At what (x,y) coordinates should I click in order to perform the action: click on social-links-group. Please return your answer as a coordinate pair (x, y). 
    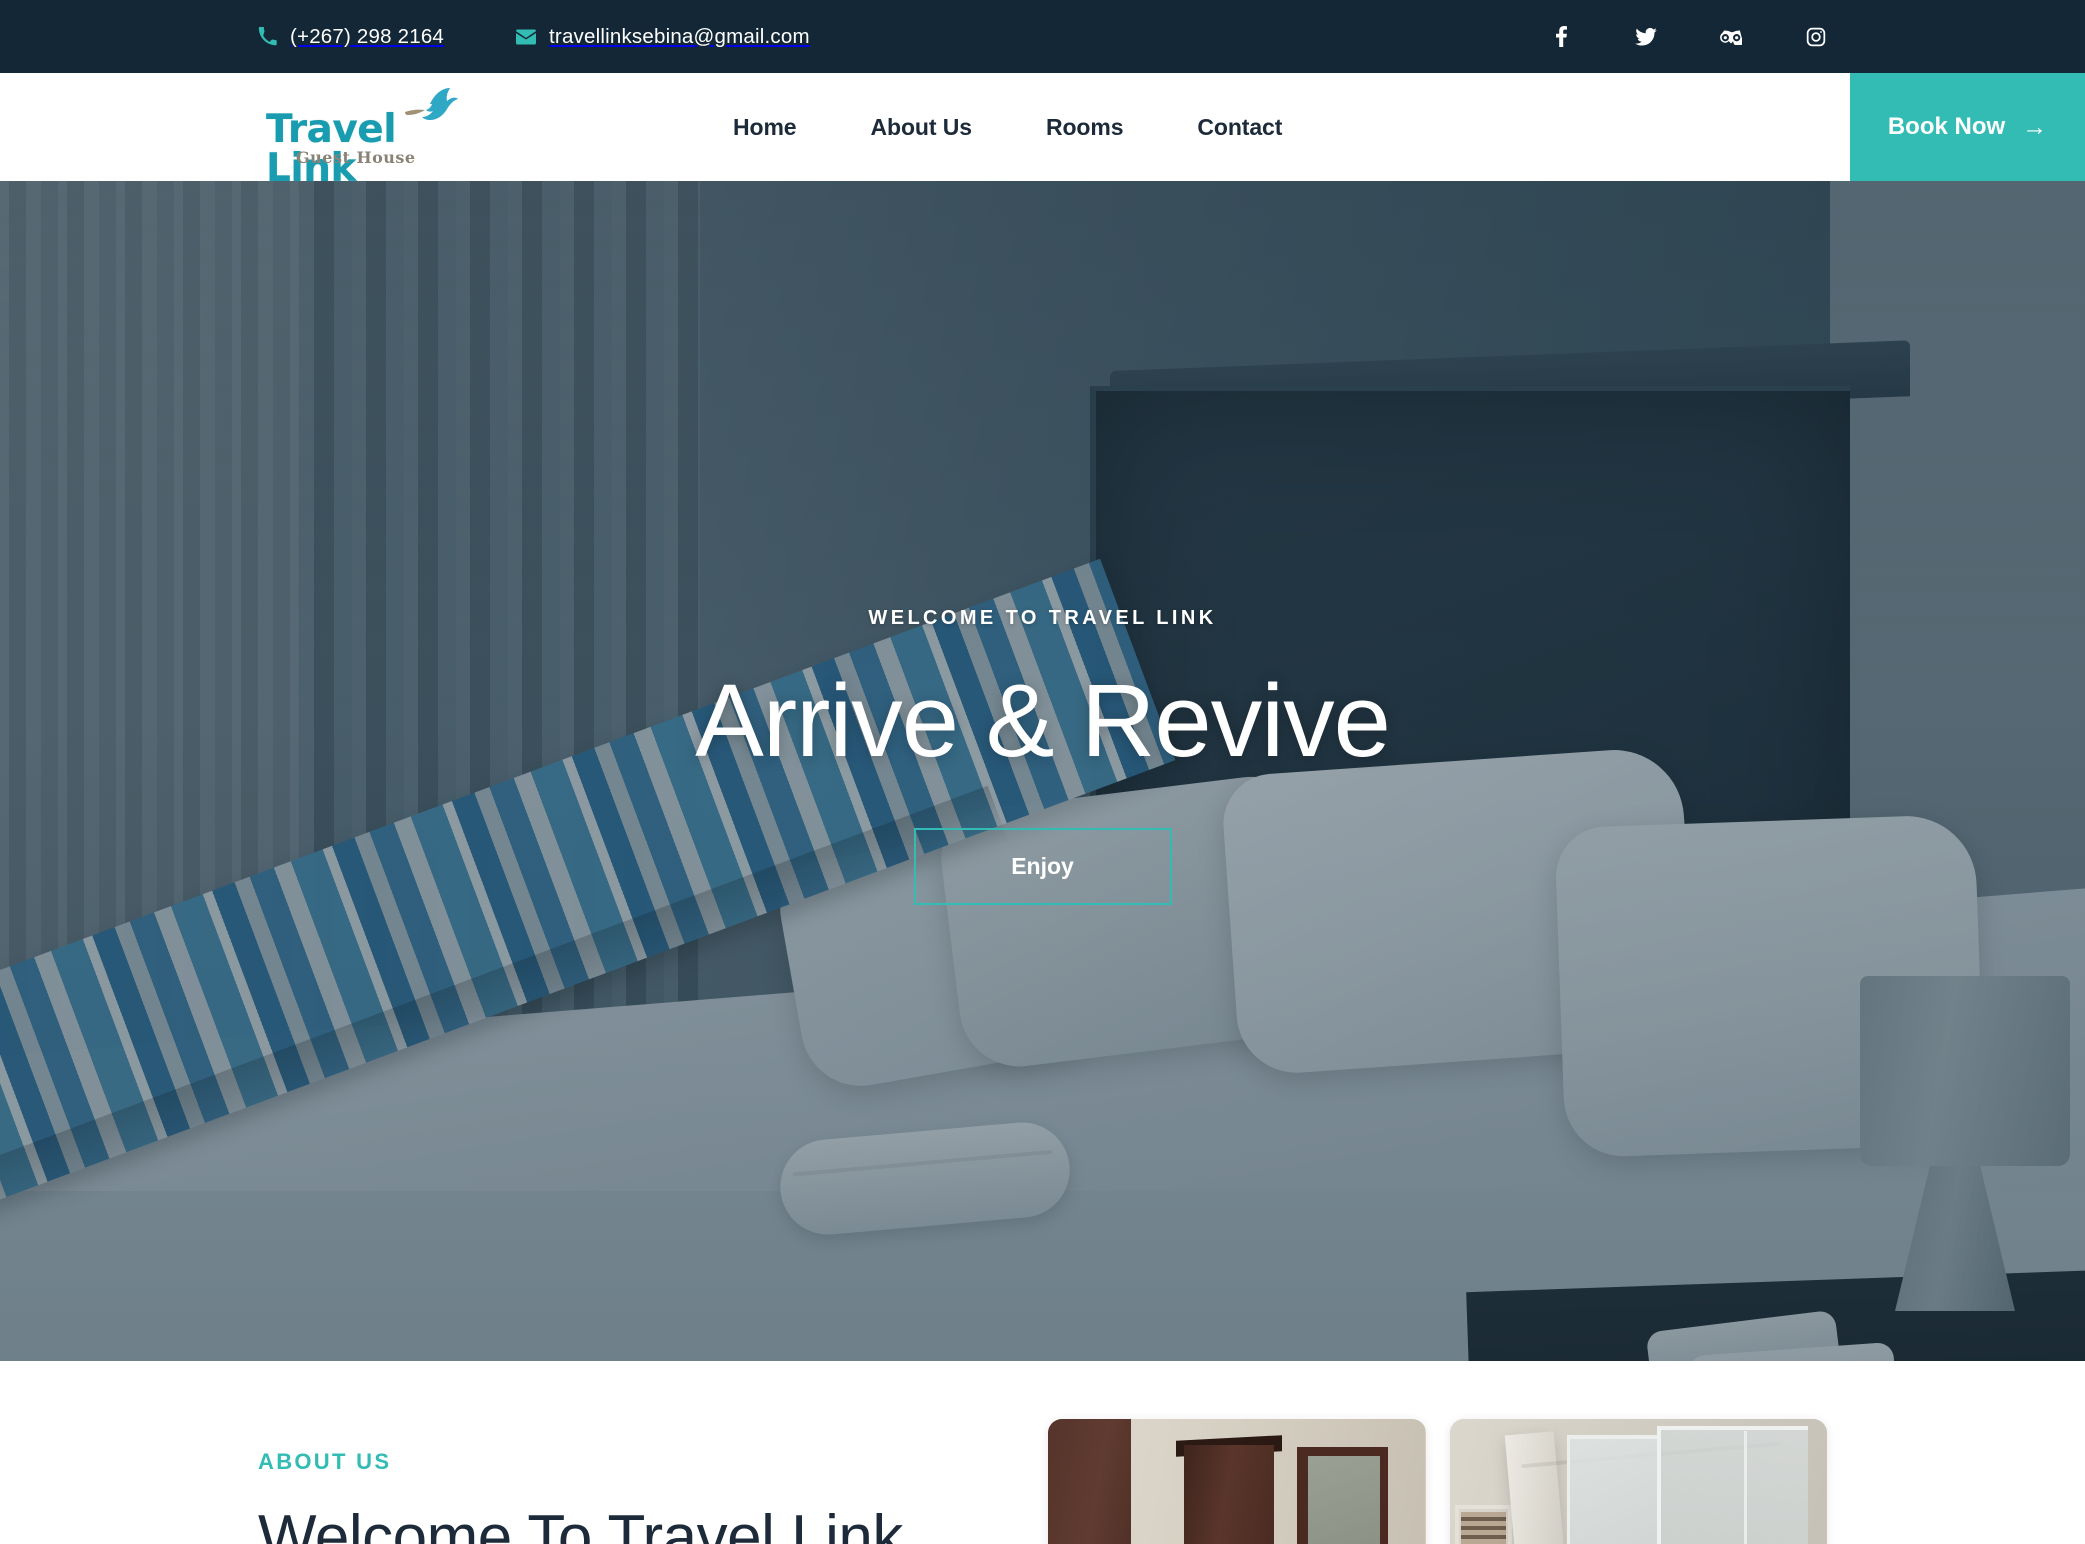
    Looking at the image, I should click on (1688, 37).